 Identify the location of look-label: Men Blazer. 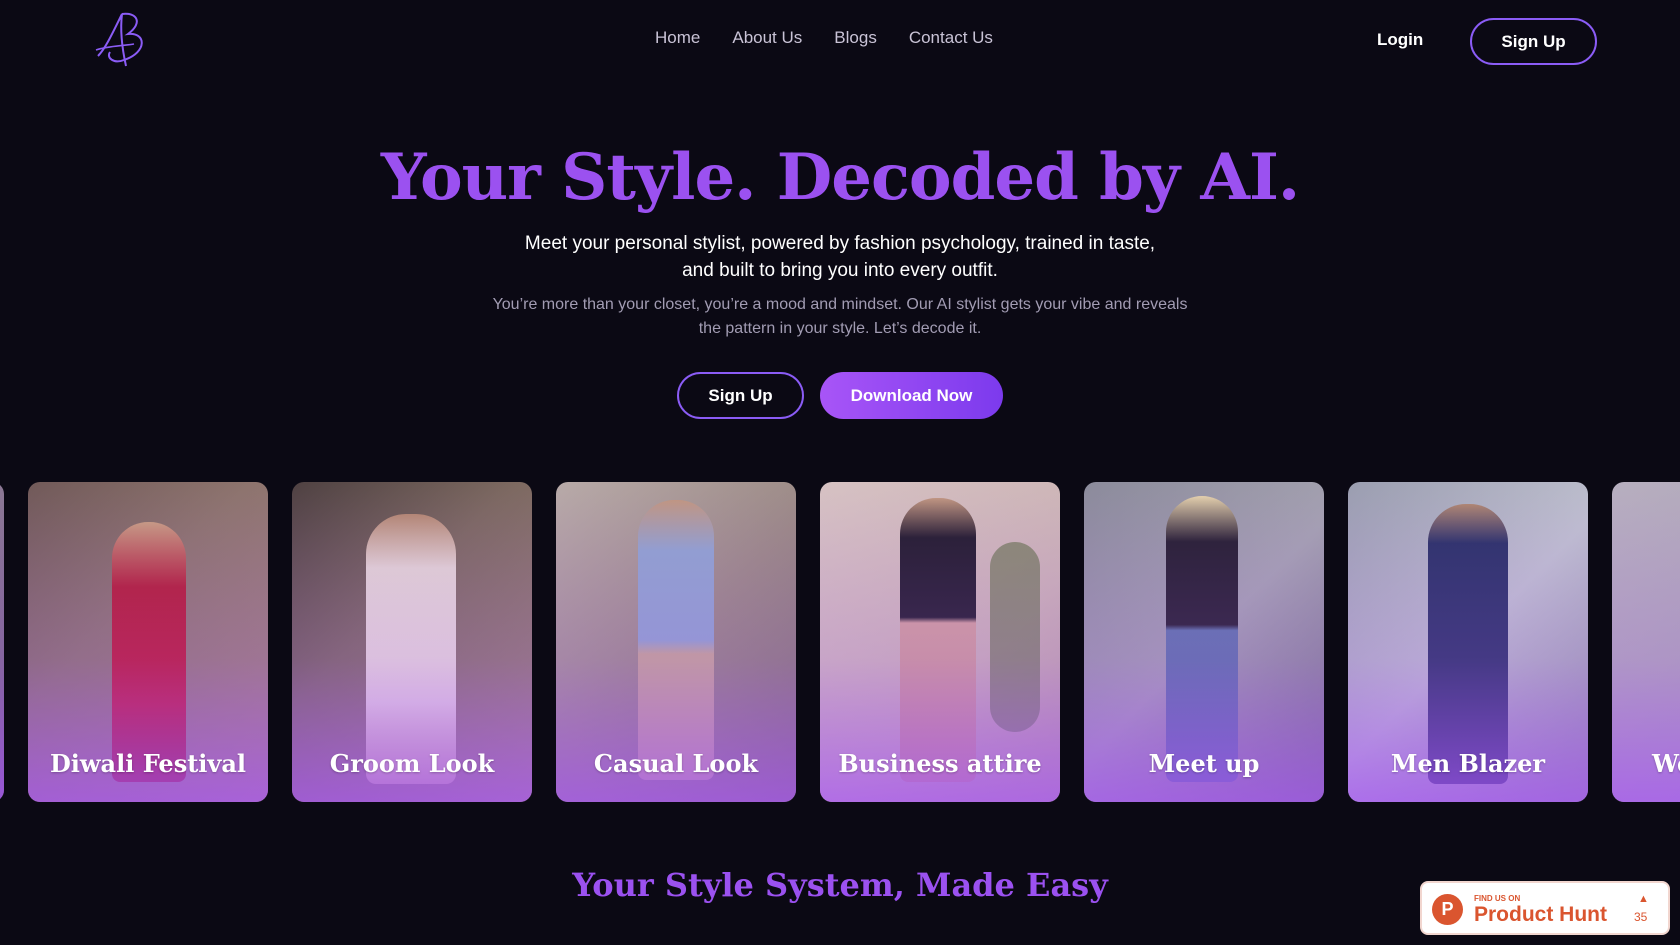
(1468, 763).